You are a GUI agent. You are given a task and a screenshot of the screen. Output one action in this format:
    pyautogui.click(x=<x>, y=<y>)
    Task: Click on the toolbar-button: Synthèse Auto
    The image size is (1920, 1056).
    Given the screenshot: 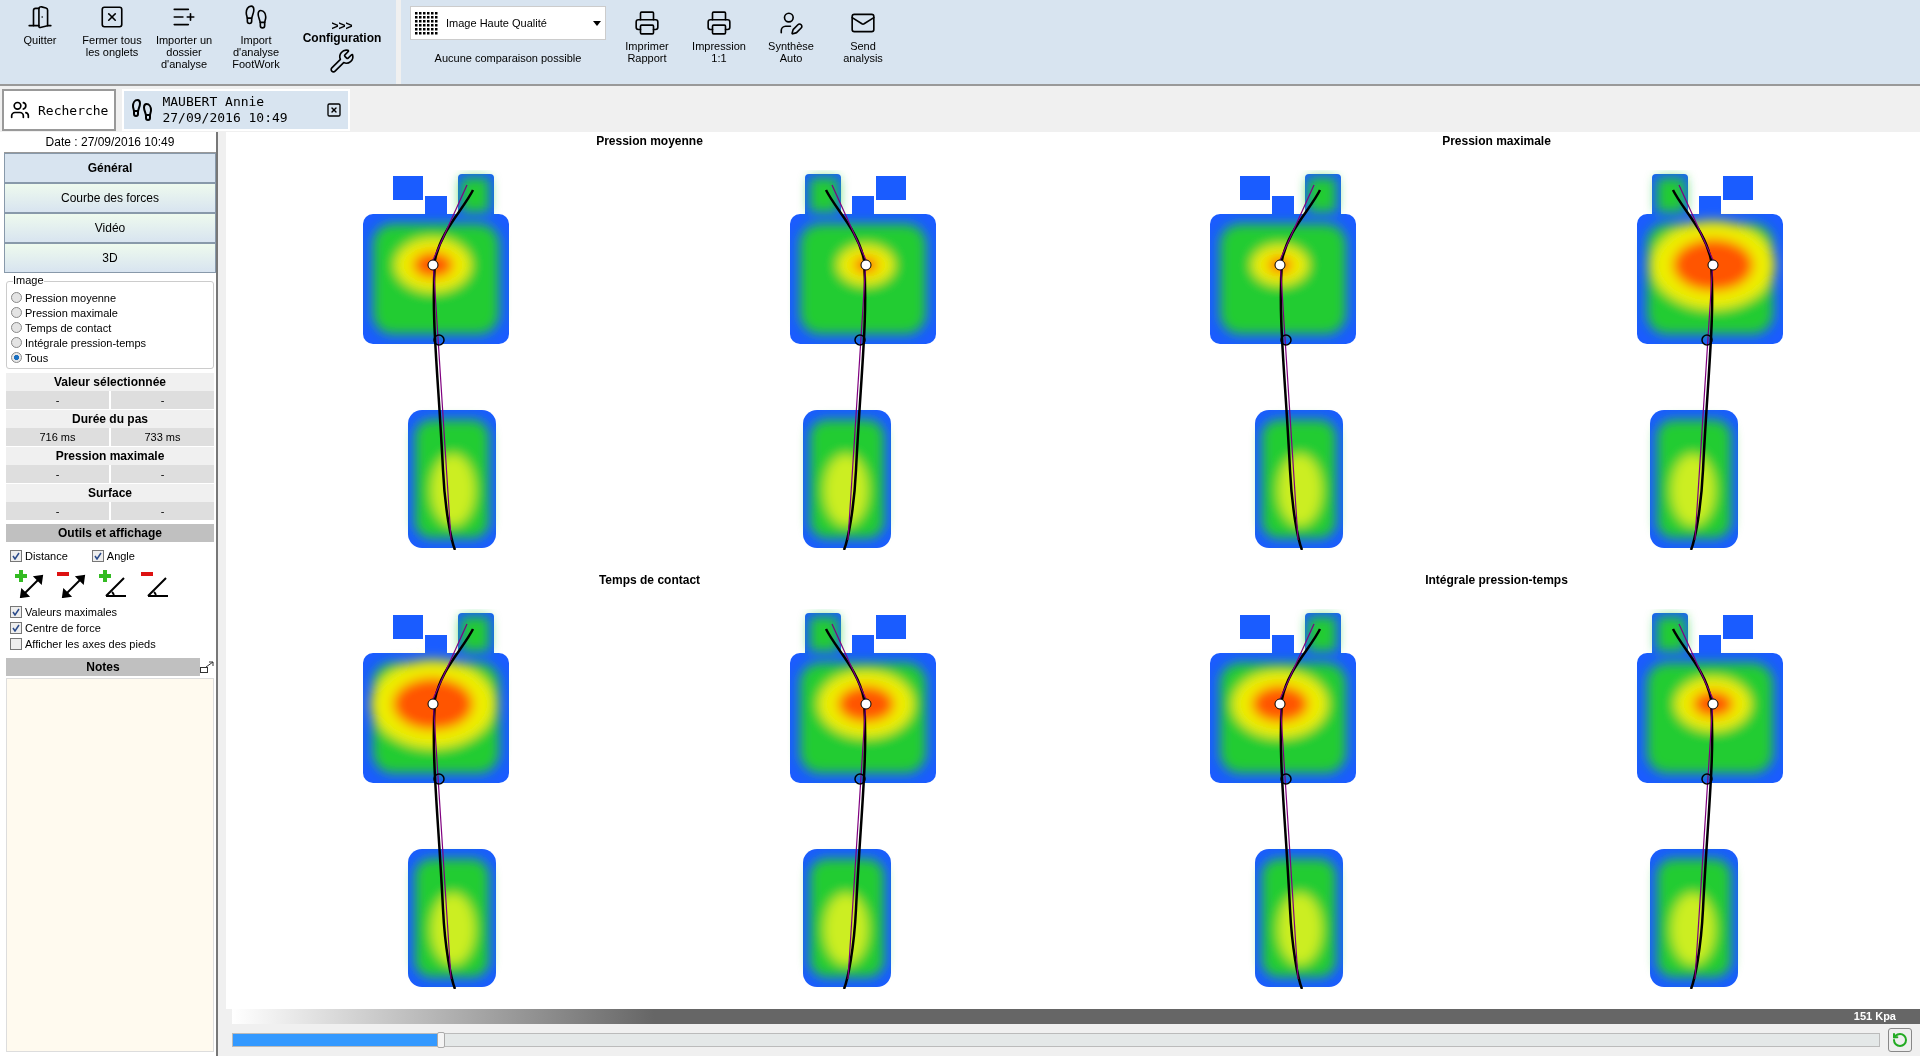 What is the action you would take?
    pyautogui.click(x=791, y=34)
    